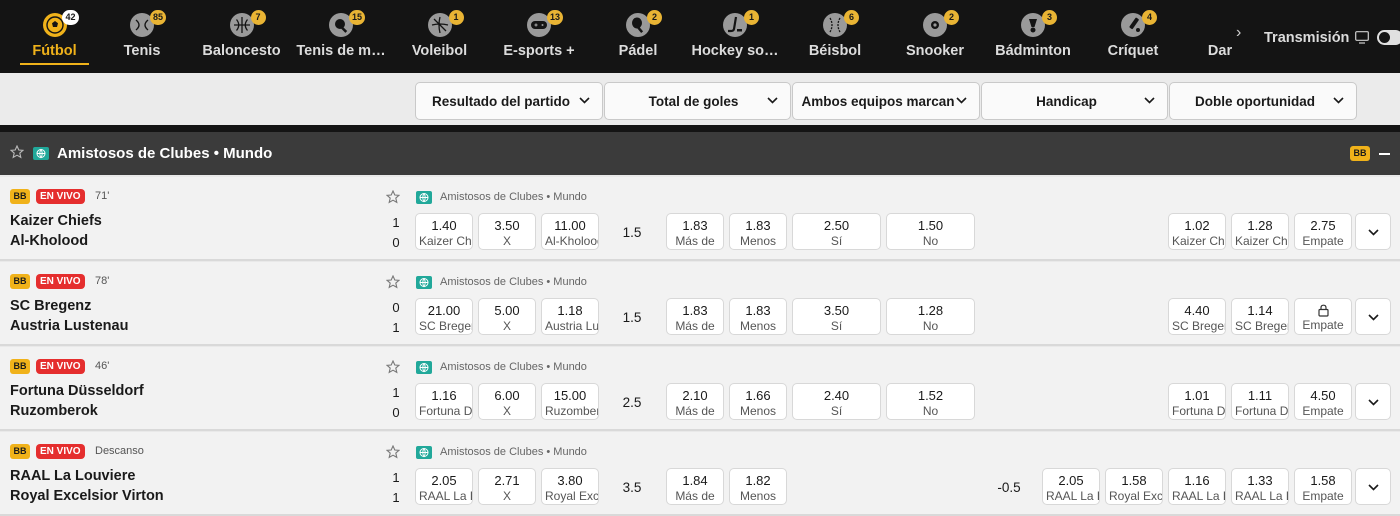  What do you see at coordinates (444, 231) in the screenshot?
I see `odd-button-result: 1.40Kaizer Chiefs` at bounding box center [444, 231].